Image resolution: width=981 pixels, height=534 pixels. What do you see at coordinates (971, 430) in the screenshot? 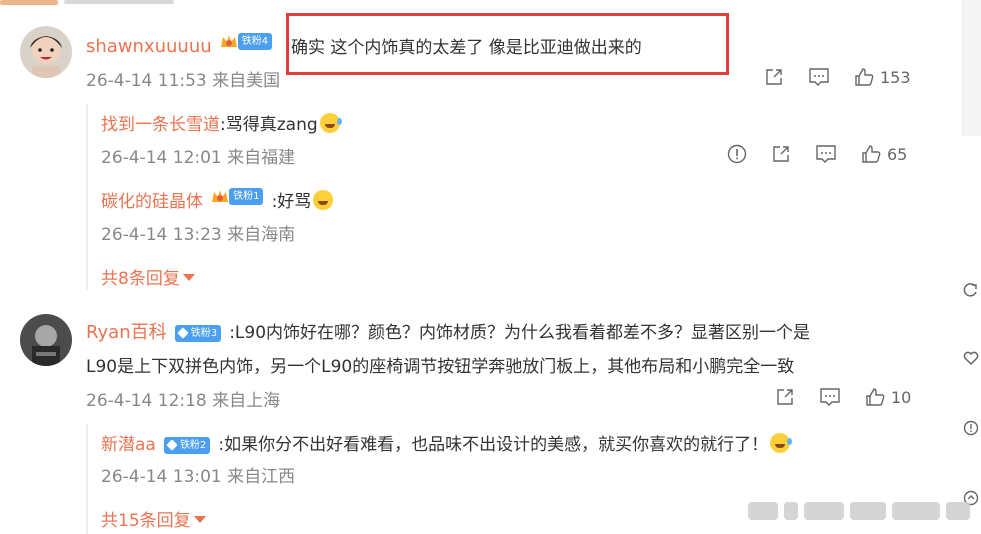
I see `info-icon` at bounding box center [971, 430].